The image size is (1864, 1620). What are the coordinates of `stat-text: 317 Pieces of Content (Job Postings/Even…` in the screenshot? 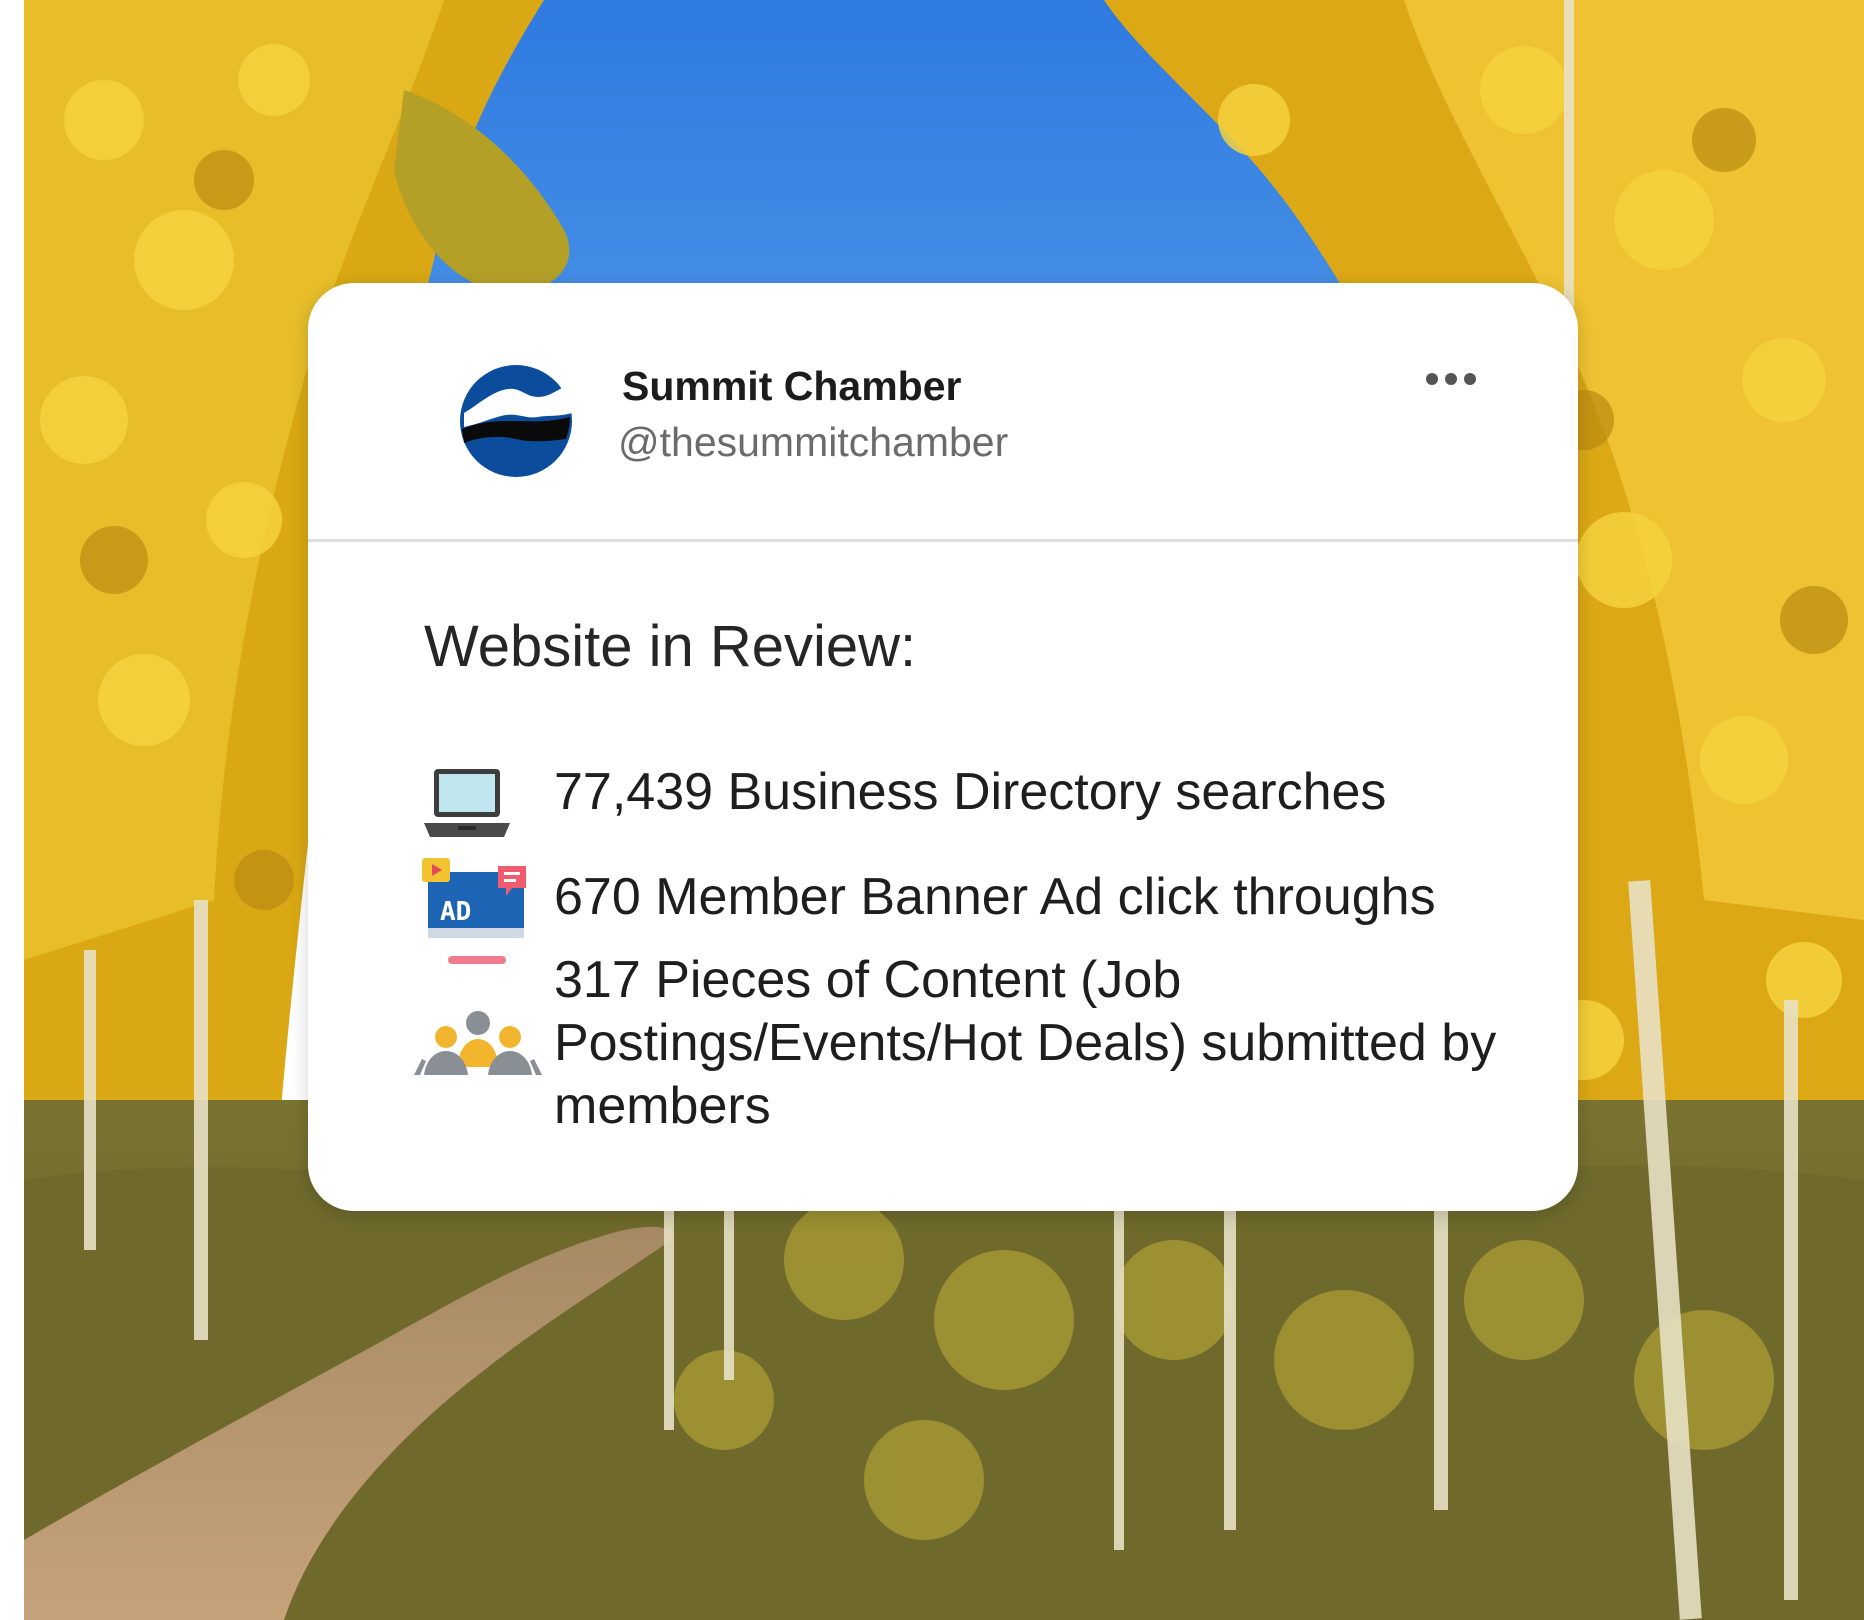 It's located at (1025, 1043).